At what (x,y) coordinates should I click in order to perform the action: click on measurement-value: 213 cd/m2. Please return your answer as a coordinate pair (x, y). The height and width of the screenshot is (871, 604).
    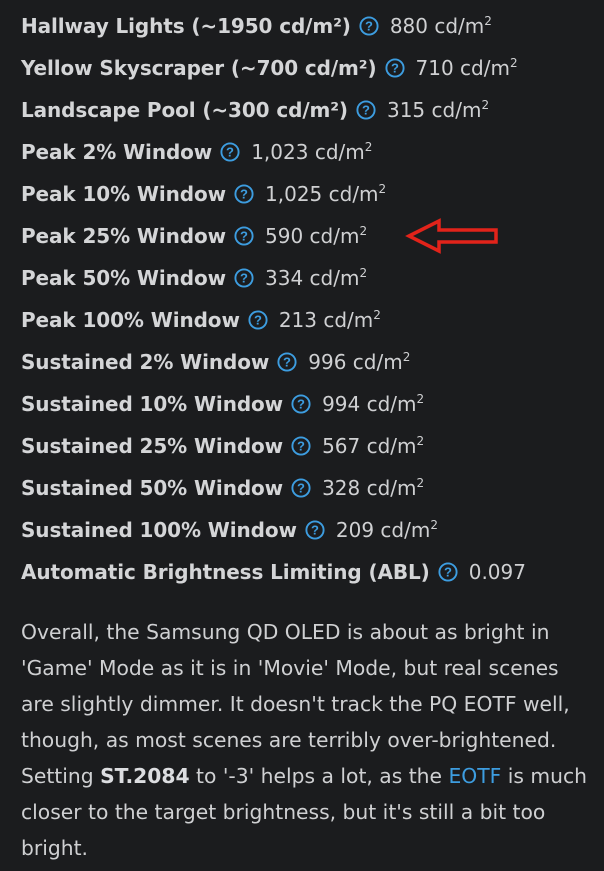
    Looking at the image, I should click on (330, 320).